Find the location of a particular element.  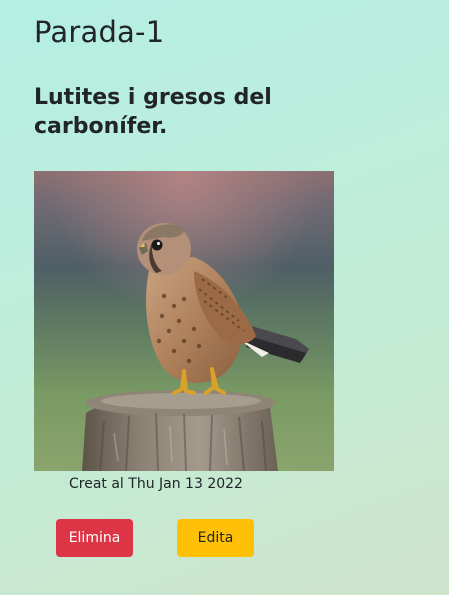

stop-description: Lutites i gresos del carbonífer. is located at coordinates (153, 112).